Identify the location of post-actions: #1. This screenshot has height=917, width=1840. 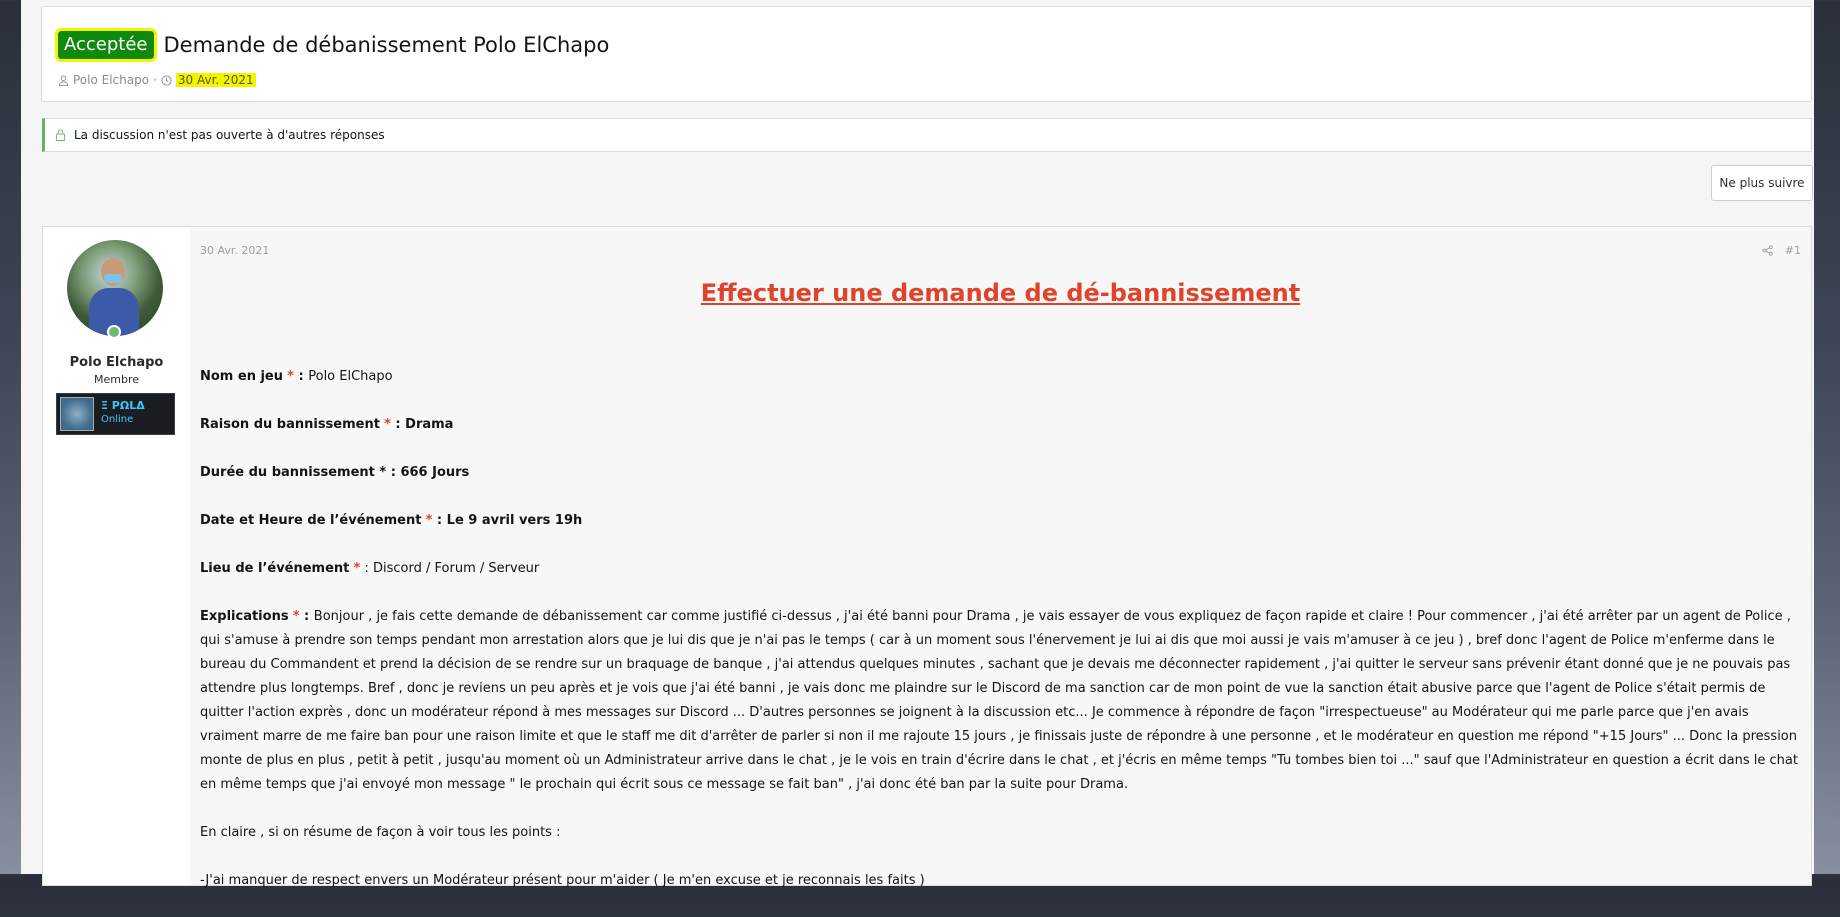
(1781, 250).